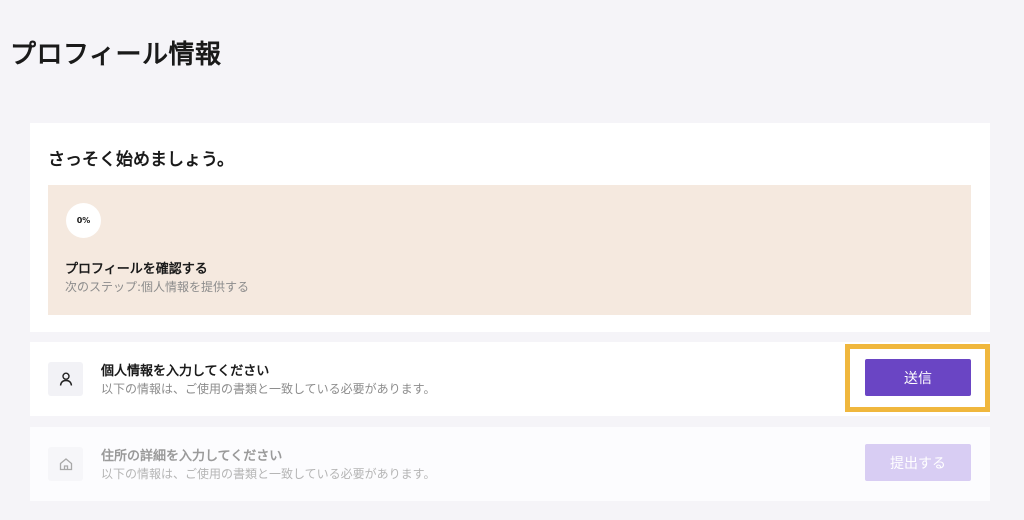  I want to click on page-title: プロフィール情報, so click(116, 55).